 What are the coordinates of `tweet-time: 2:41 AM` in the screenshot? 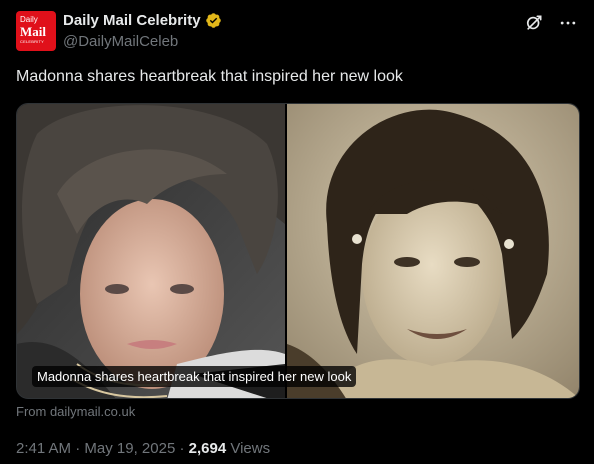 It's located at (43, 448).